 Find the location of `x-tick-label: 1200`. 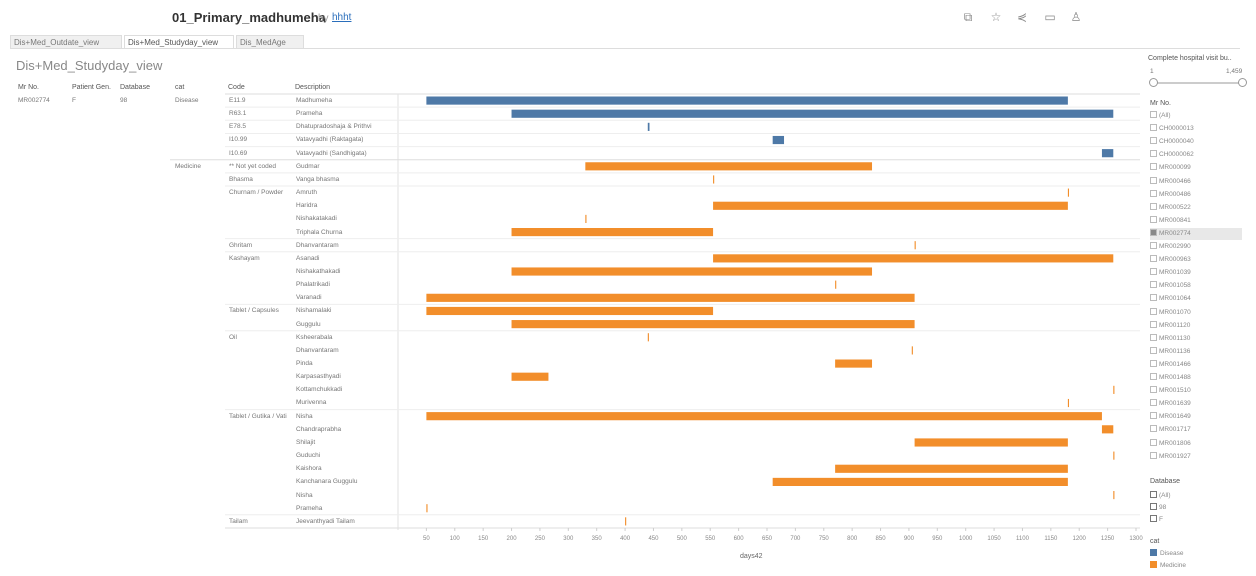

x-tick-label: 1200 is located at coordinates (1080, 539).